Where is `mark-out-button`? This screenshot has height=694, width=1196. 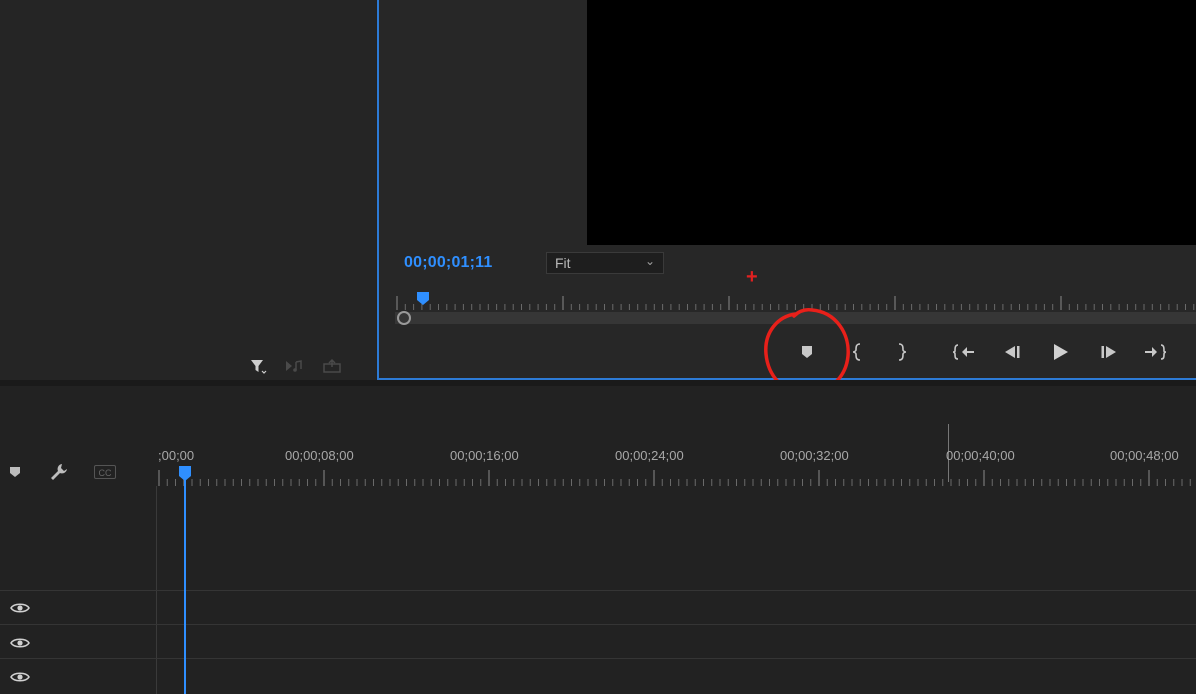 mark-out-button is located at coordinates (902, 352).